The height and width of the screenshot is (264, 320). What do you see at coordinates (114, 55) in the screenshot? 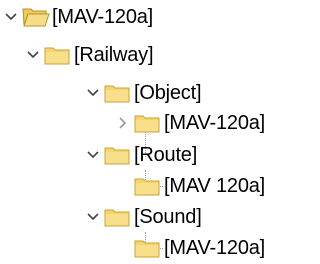
I see `tree-node-label: [Railway]` at bounding box center [114, 55].